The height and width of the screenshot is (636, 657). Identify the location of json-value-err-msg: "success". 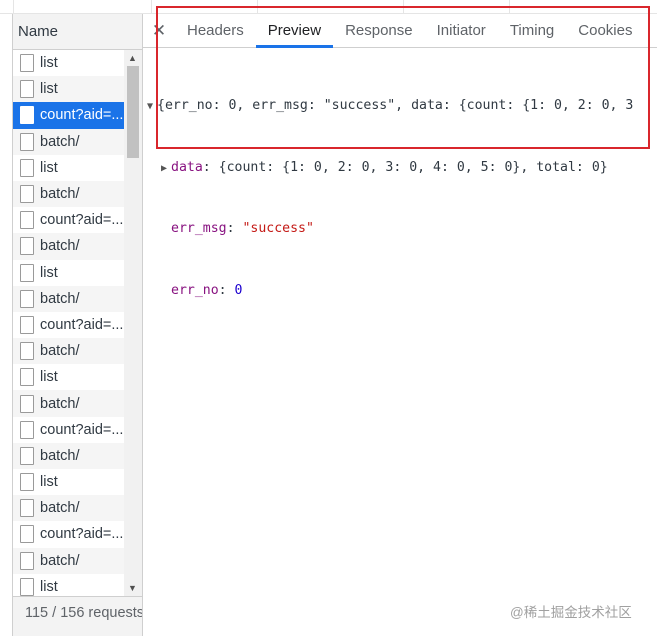
(278, 228).